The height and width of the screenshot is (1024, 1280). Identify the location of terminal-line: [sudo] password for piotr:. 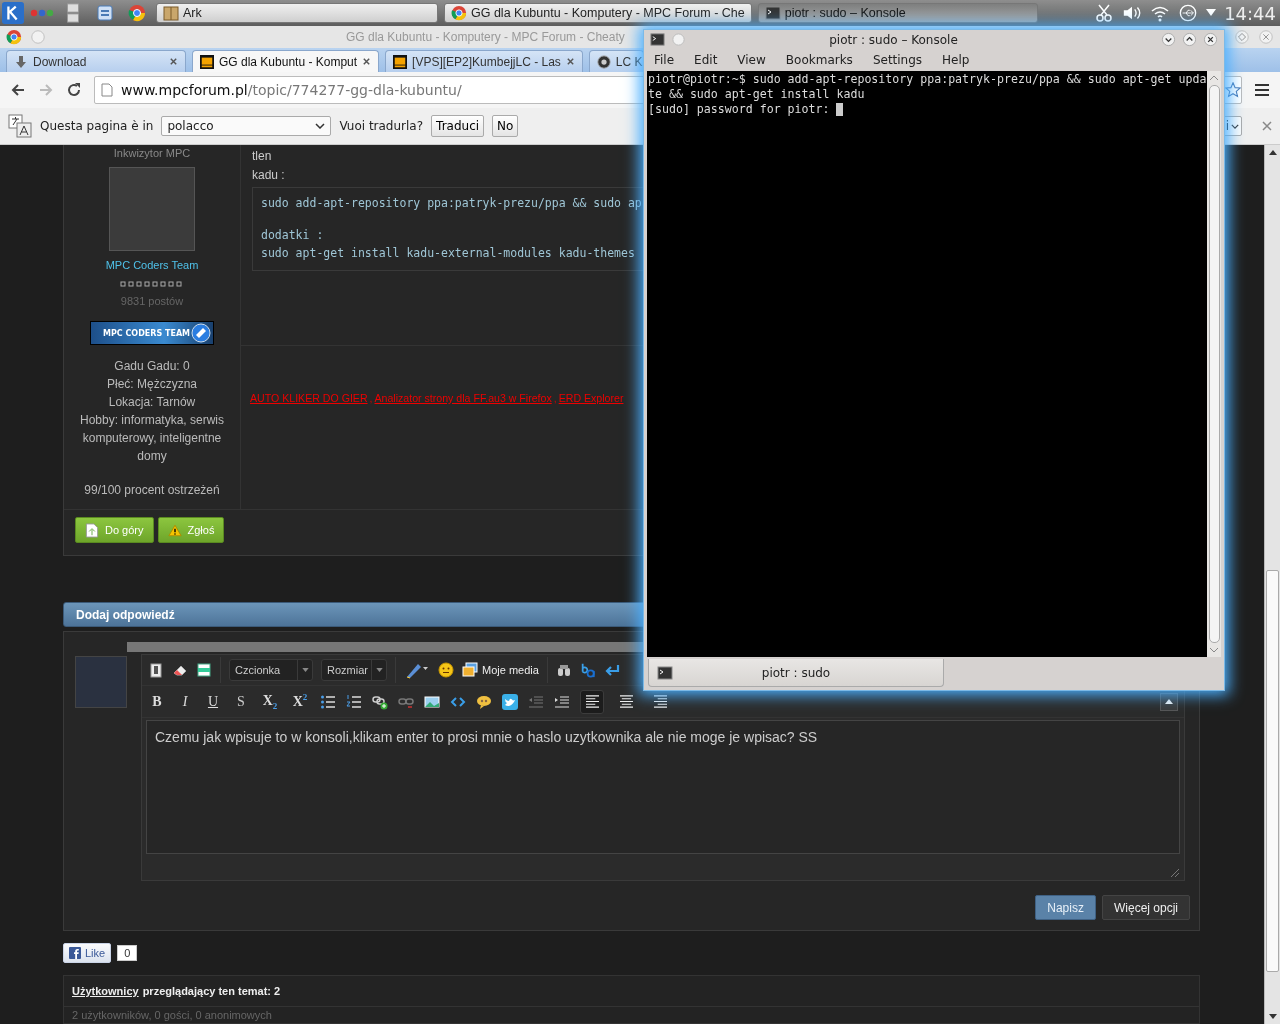
(739, 109).